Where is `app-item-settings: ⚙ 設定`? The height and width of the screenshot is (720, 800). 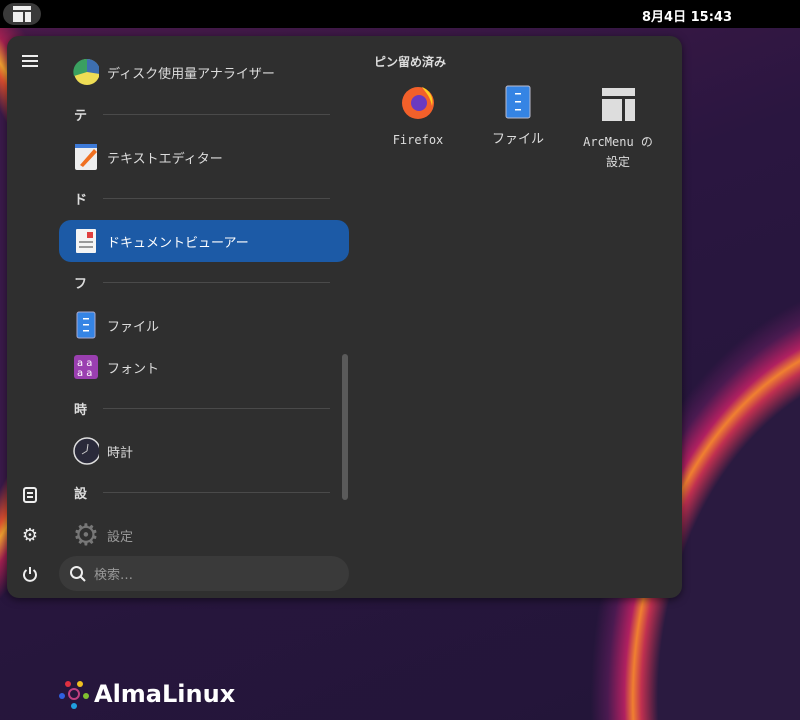
app-item-settings: ⚙ 設定 is located at coordinates (204, 535).